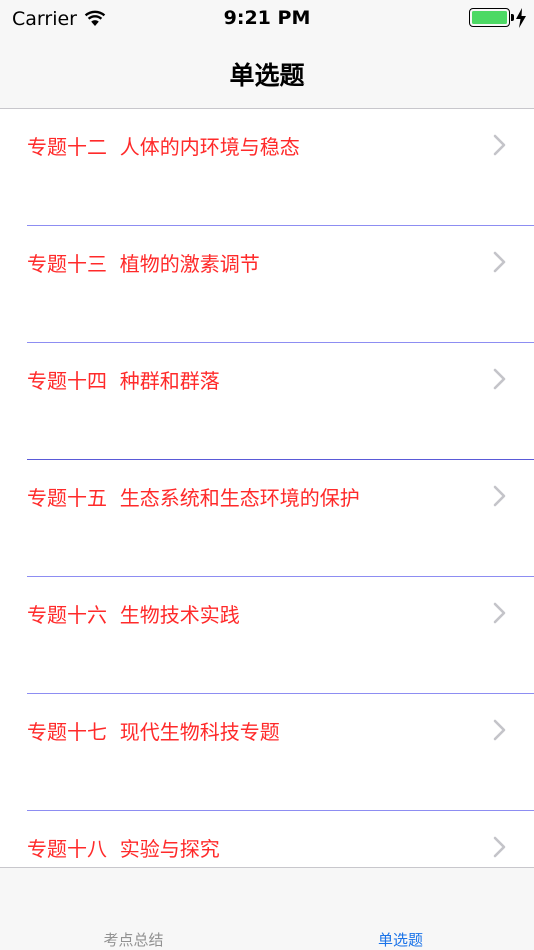 This screenshot has height=950, width=534. What do you see at coordinates (267, 401) in the screenshot?
I see `list-item: 专题十四 种群和群落` at bounding box center [267, 401].